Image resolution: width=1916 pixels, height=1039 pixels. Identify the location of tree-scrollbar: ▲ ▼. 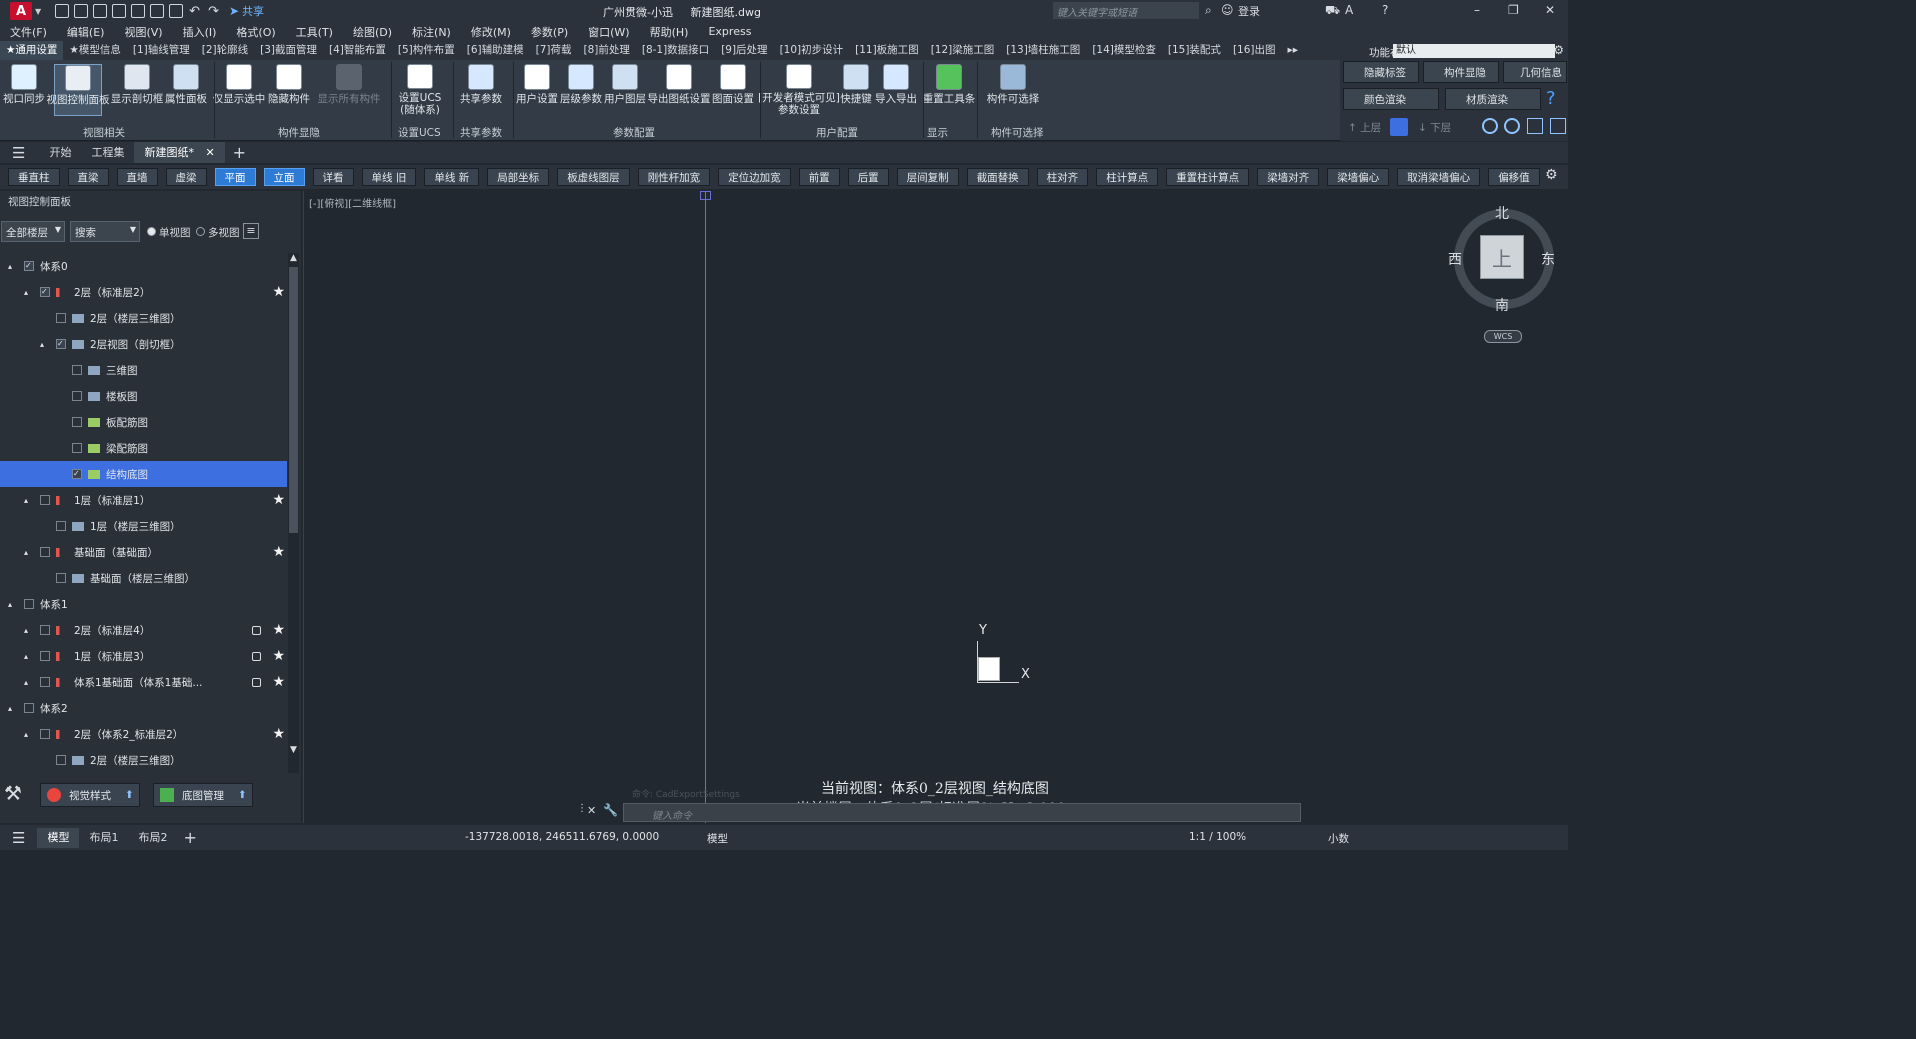
(293, 513).